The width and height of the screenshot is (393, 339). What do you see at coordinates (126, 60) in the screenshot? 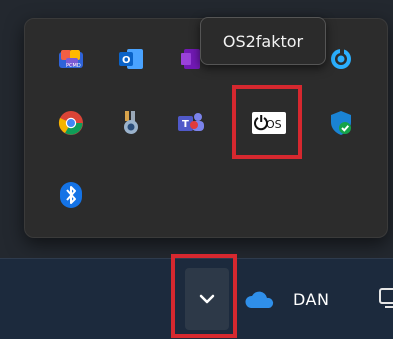
I see `svg-text: O` at bounding box center [126, 60].